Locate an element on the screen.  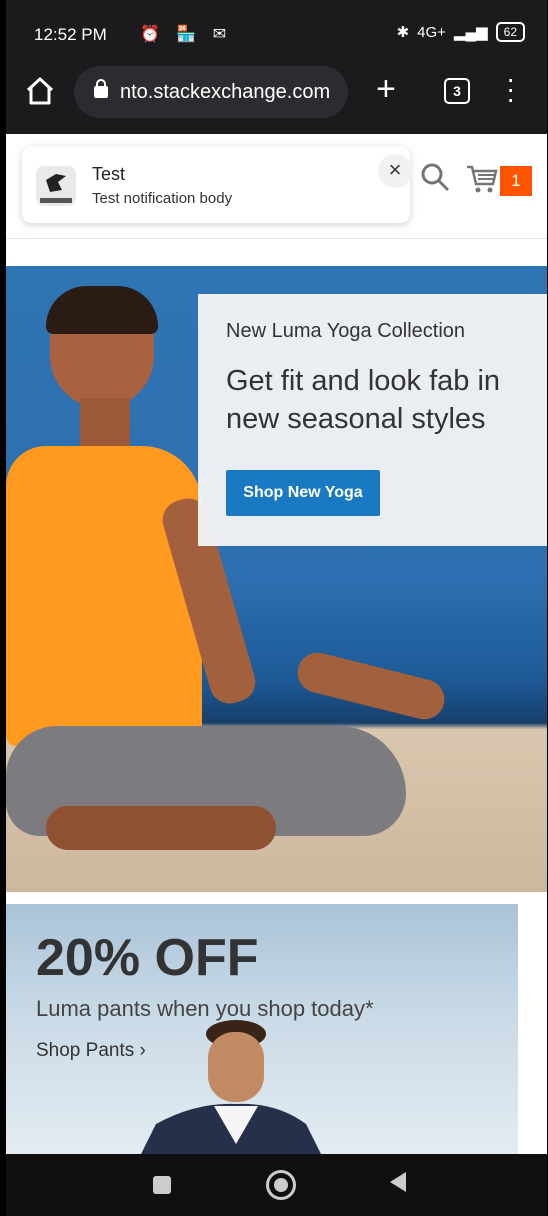
tab-switcher-button: 3 is located at coordinates (457, 91).